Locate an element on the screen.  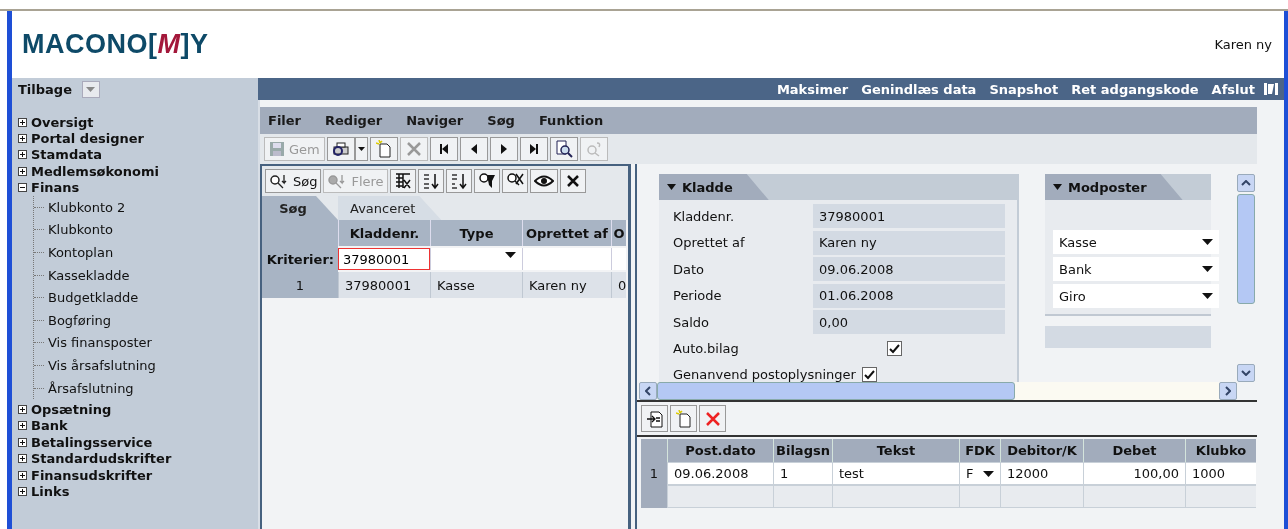
scroll-up-button is located at coordinates (1246, 183).